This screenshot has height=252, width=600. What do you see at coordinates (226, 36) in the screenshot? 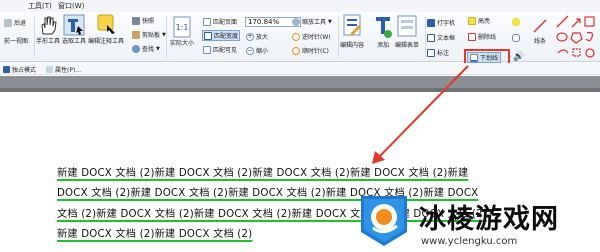
I see `fit-width-label: 匹配宽度` at bounding box center [226, 36].